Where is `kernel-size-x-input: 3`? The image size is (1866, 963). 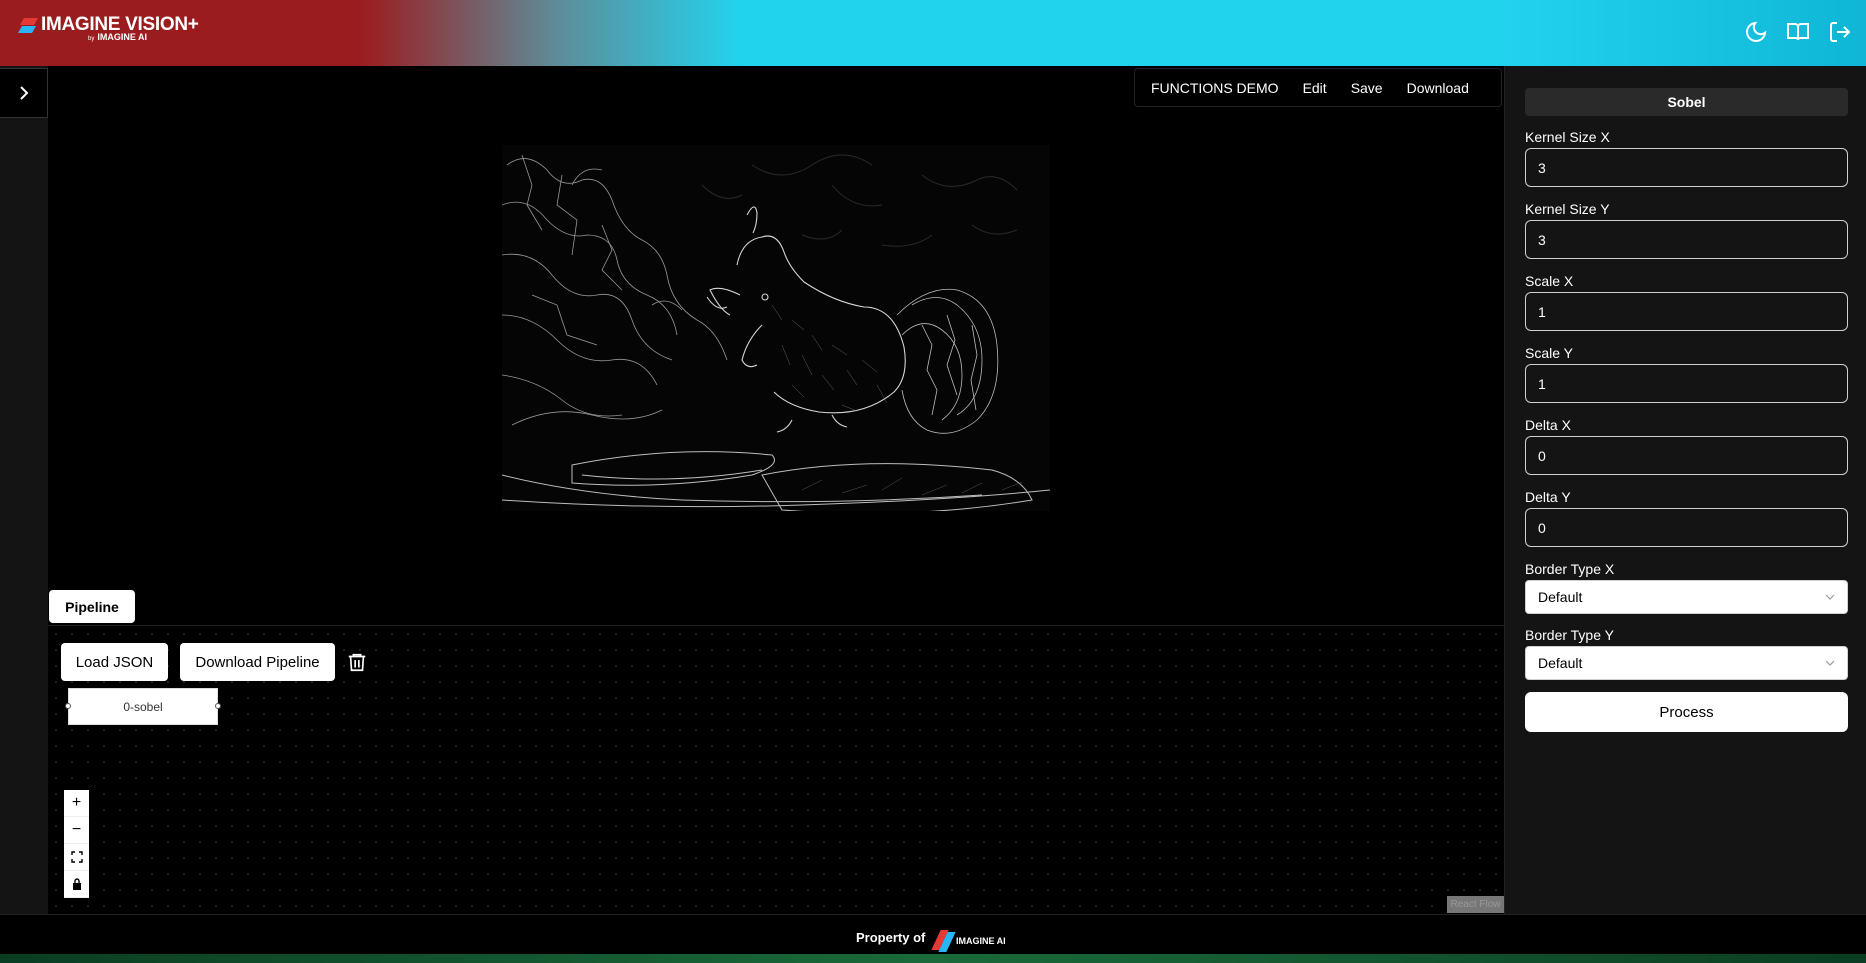
kernel-size-x-input: 3 is located at coordinates (1686, 167).